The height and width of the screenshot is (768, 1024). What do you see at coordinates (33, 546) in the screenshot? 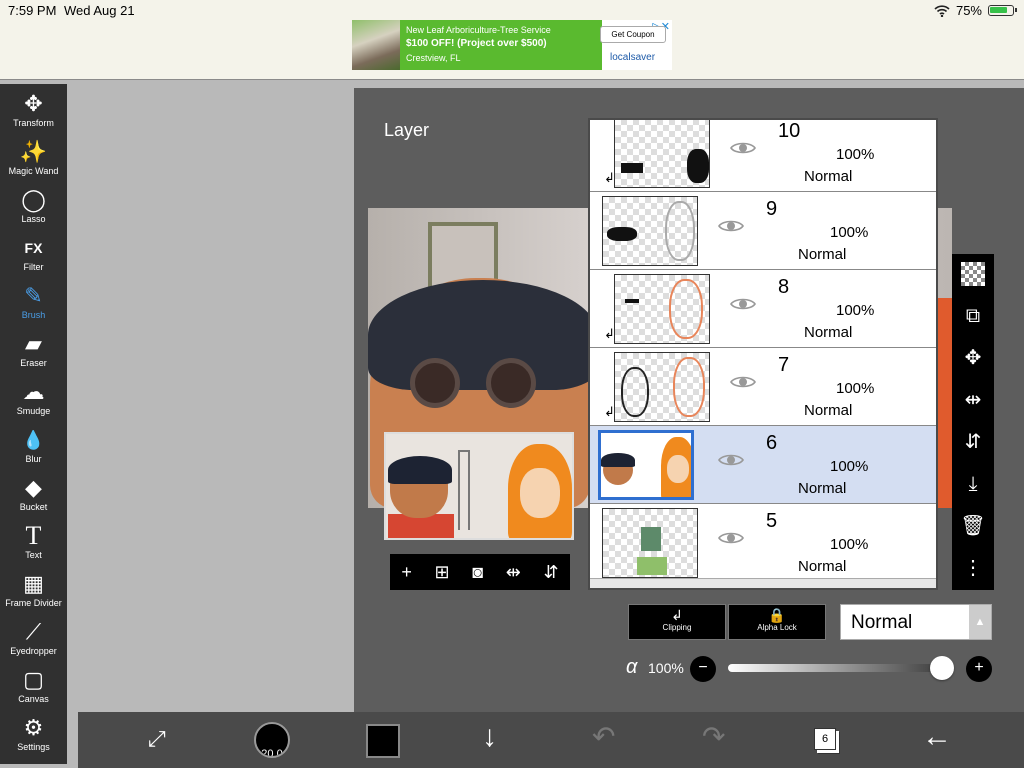
I see `tool-text: T Text` at bounding box center [33, 546].